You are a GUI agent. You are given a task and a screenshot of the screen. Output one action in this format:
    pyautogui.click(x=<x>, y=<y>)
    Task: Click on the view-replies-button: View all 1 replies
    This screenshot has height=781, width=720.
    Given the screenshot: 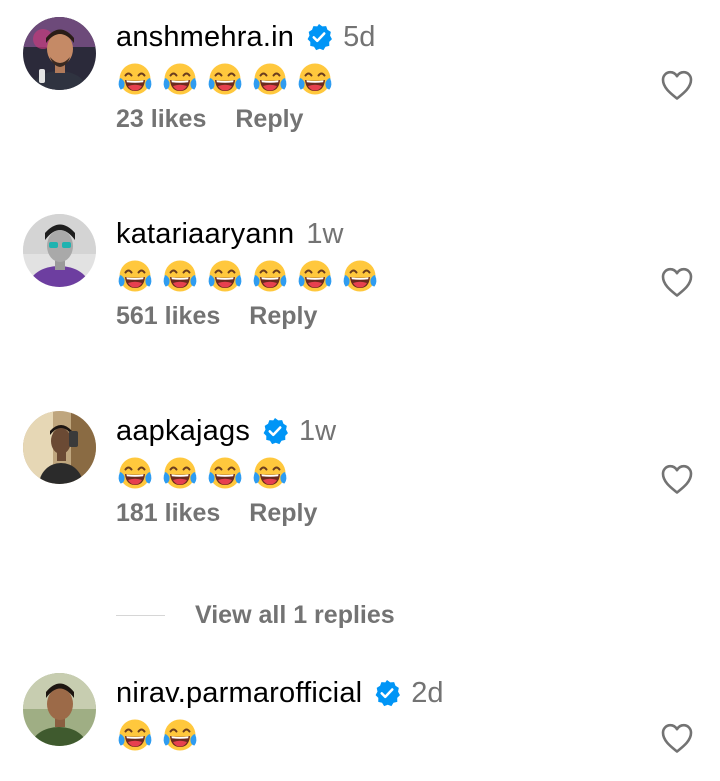 What is the action you would take?
    pyautogui.click(x=255, y=615)
    